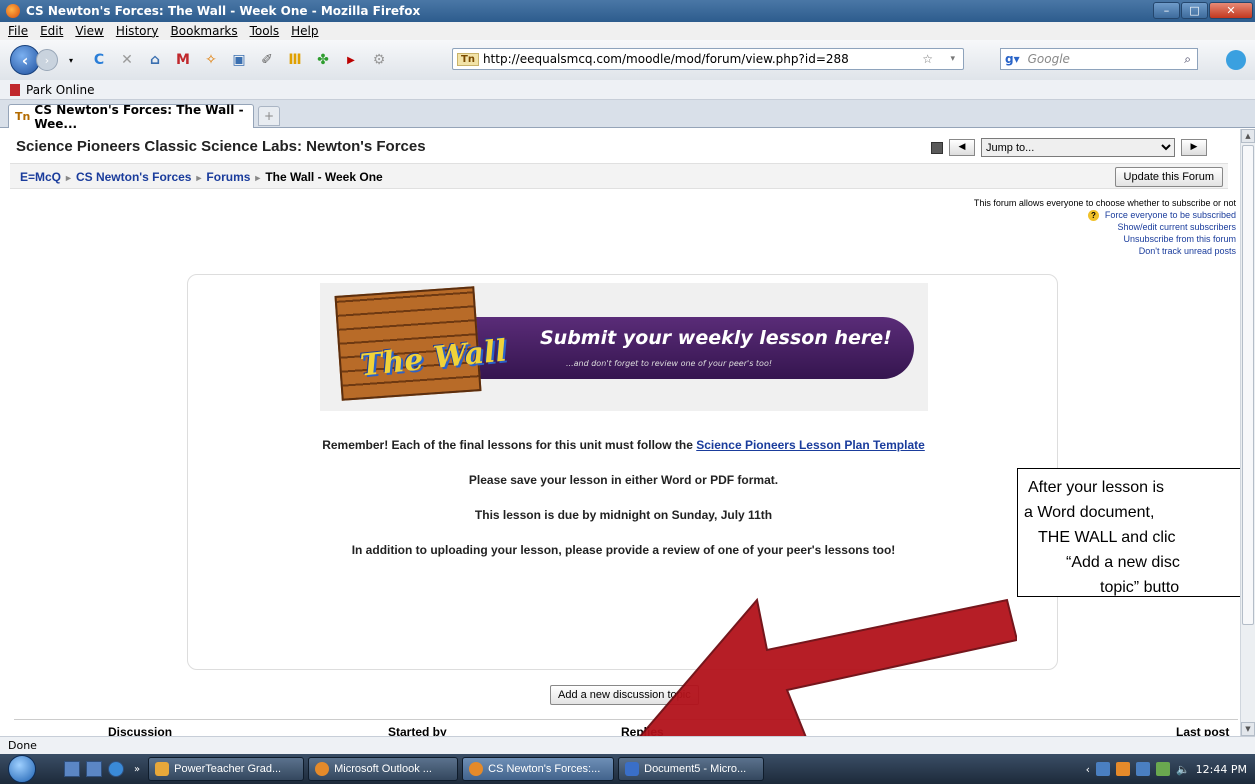 The height and width of the screenshot is (784, 1255). Describe the element at coordinates (1105, 239) in the screenshot. I see `unsubscribe-link: Unsubscribe from this forum` at that location.